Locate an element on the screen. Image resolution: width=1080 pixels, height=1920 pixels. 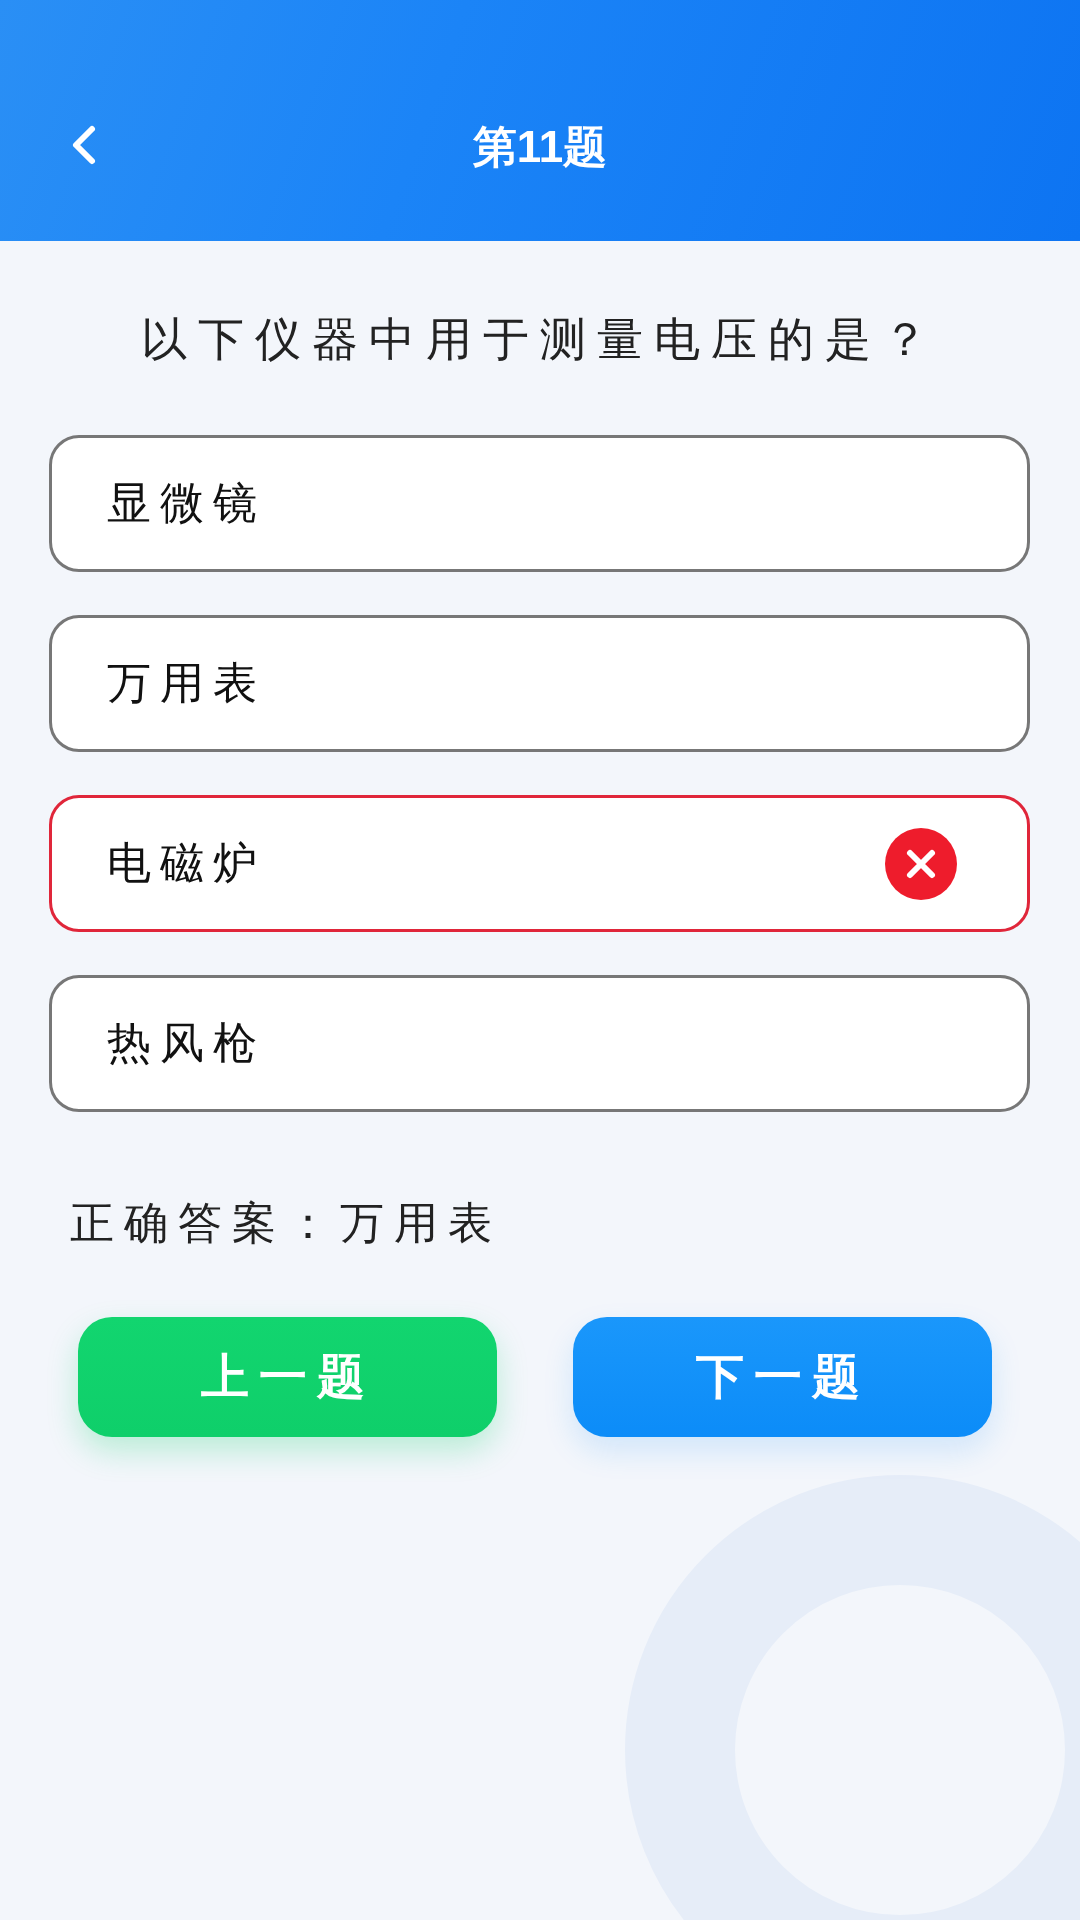
page-title: 第11题 is located at coordinates (540, 147).